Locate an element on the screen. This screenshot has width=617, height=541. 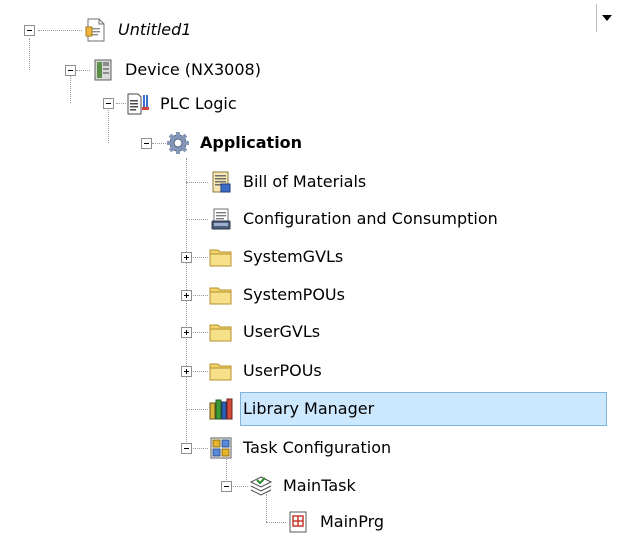
tree-item-device: Device (NX3008) is located at coordinates (177, 70).